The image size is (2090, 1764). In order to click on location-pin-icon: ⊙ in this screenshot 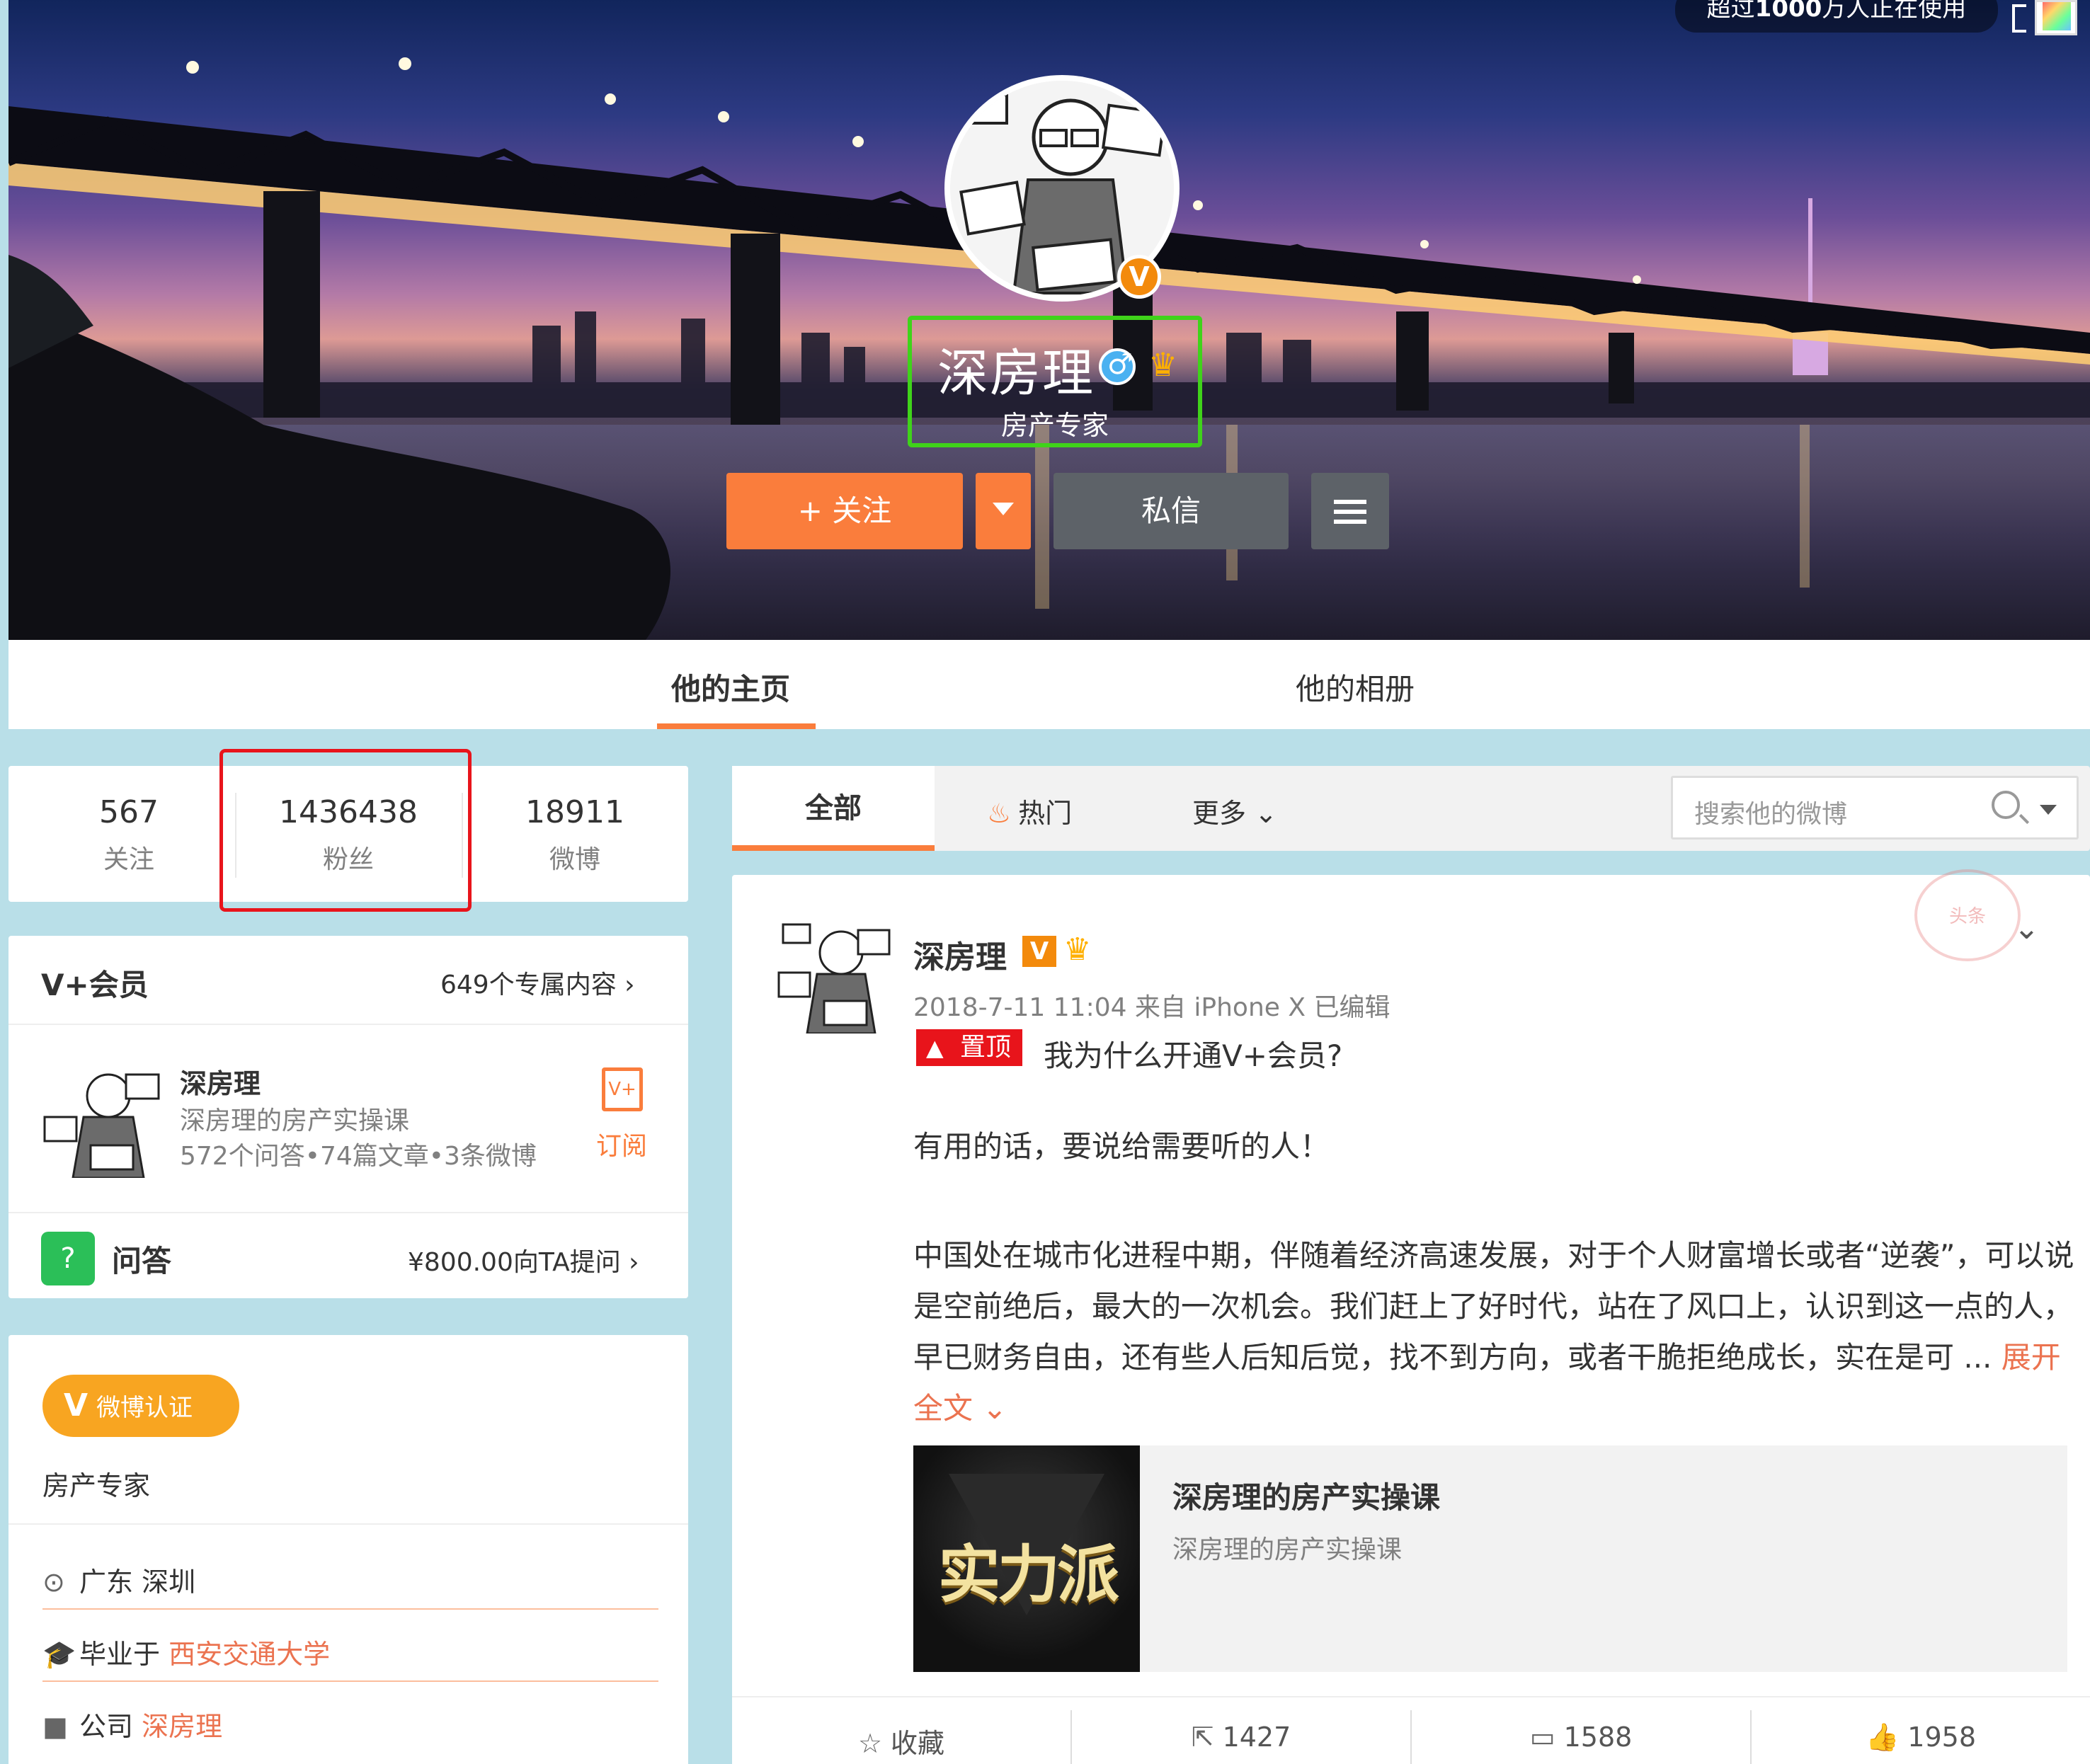, I will do `click(53, 1582)`.